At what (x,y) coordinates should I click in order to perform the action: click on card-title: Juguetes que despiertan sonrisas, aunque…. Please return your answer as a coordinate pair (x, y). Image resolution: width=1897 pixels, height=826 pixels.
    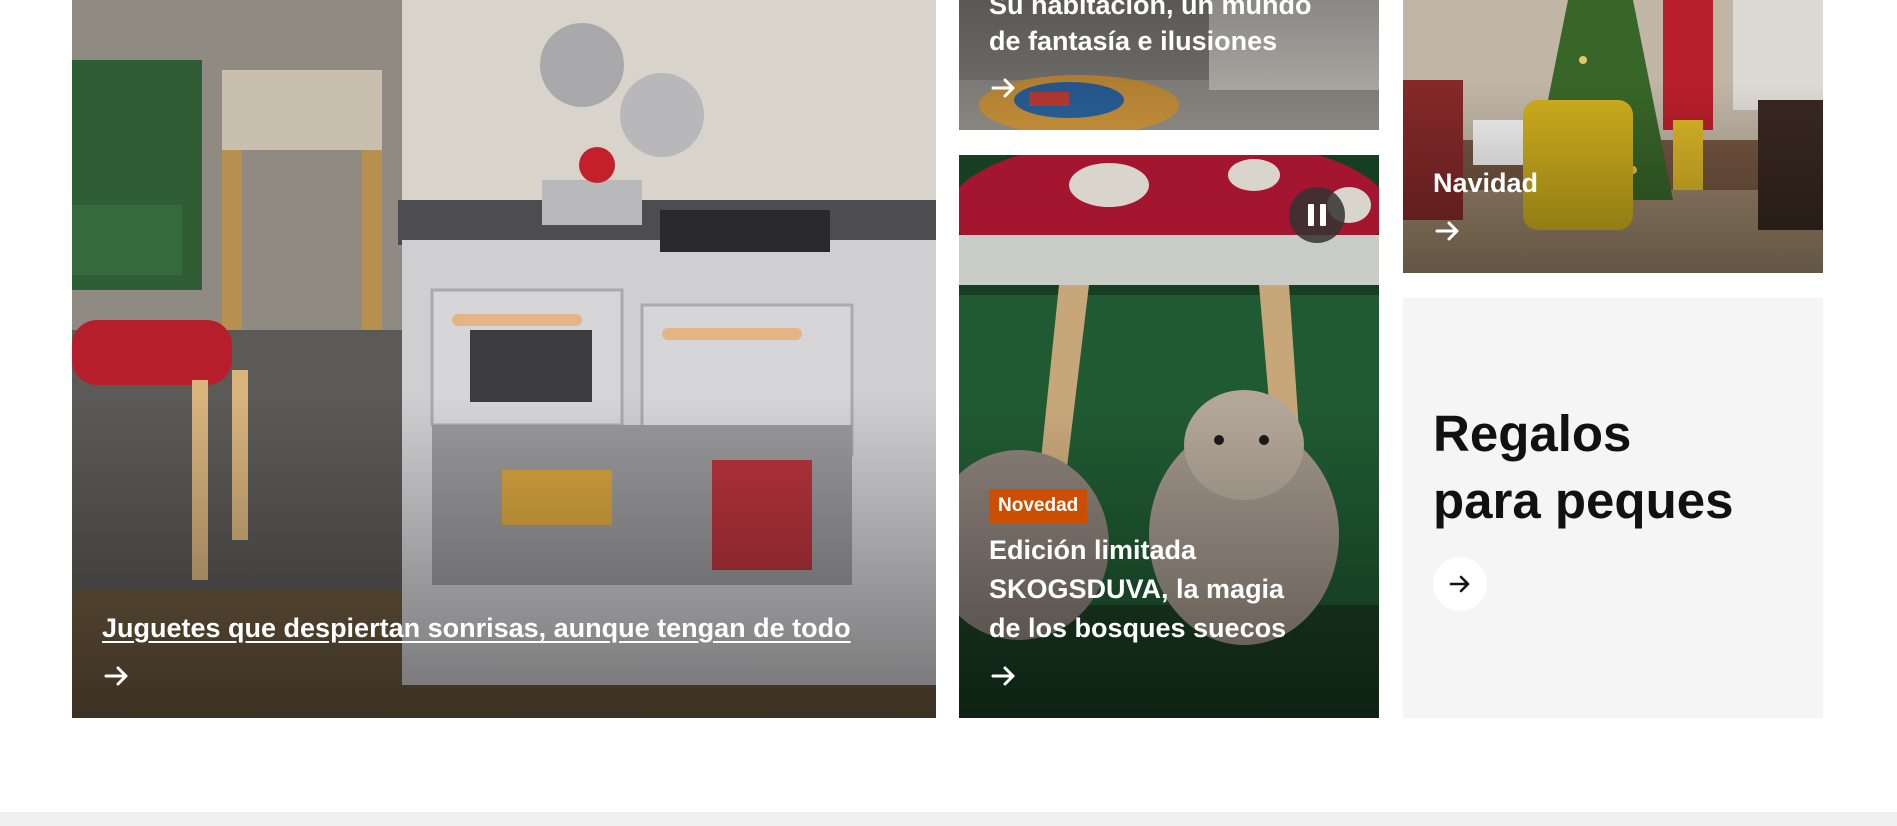
    Looking at the image, I should click on (476, 628).